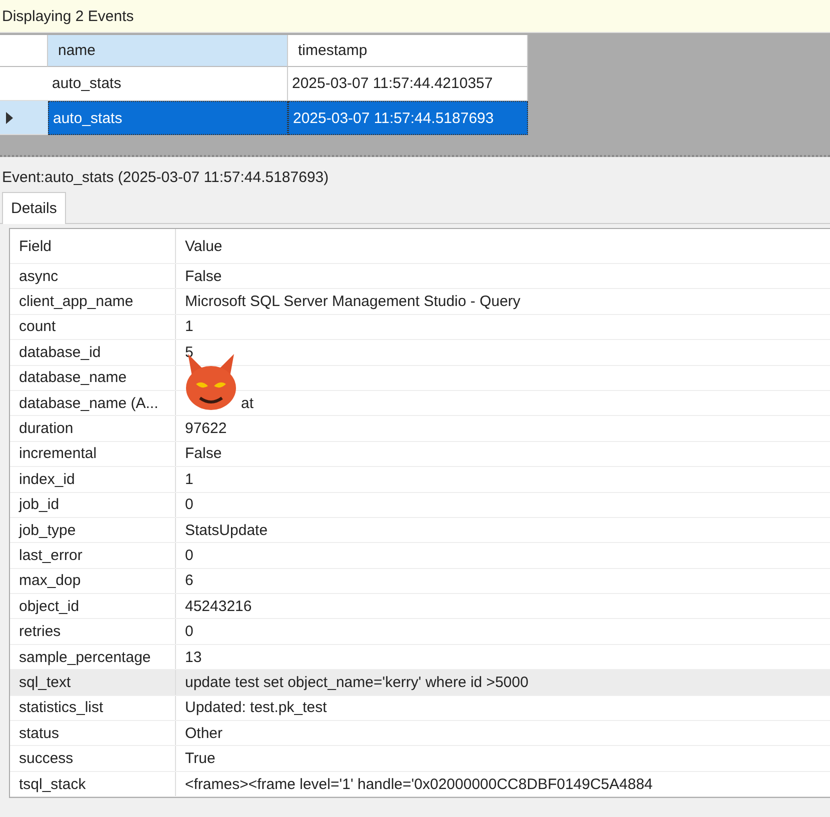 This screenshot has height=817, width=830. What do you see at coordinates (204, 246) in the screenshot?
I see `column-header: Value` at bounding box center [204, 246].